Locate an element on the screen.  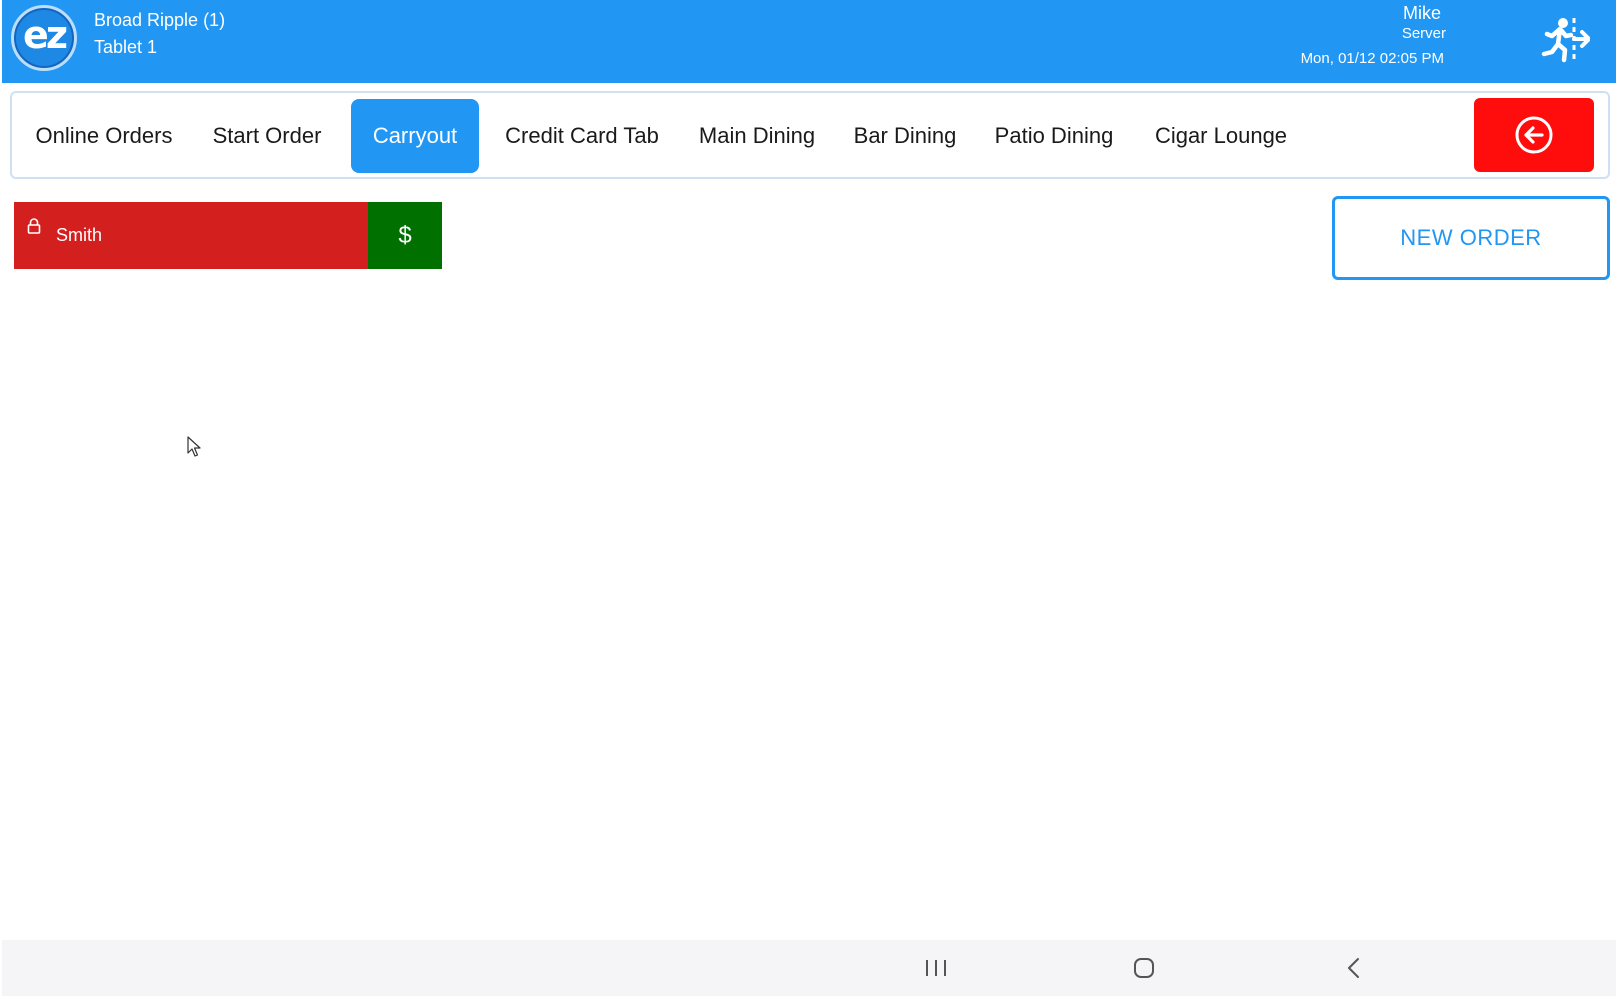
order-pay-button: $ is located at coordinates (405, 235).